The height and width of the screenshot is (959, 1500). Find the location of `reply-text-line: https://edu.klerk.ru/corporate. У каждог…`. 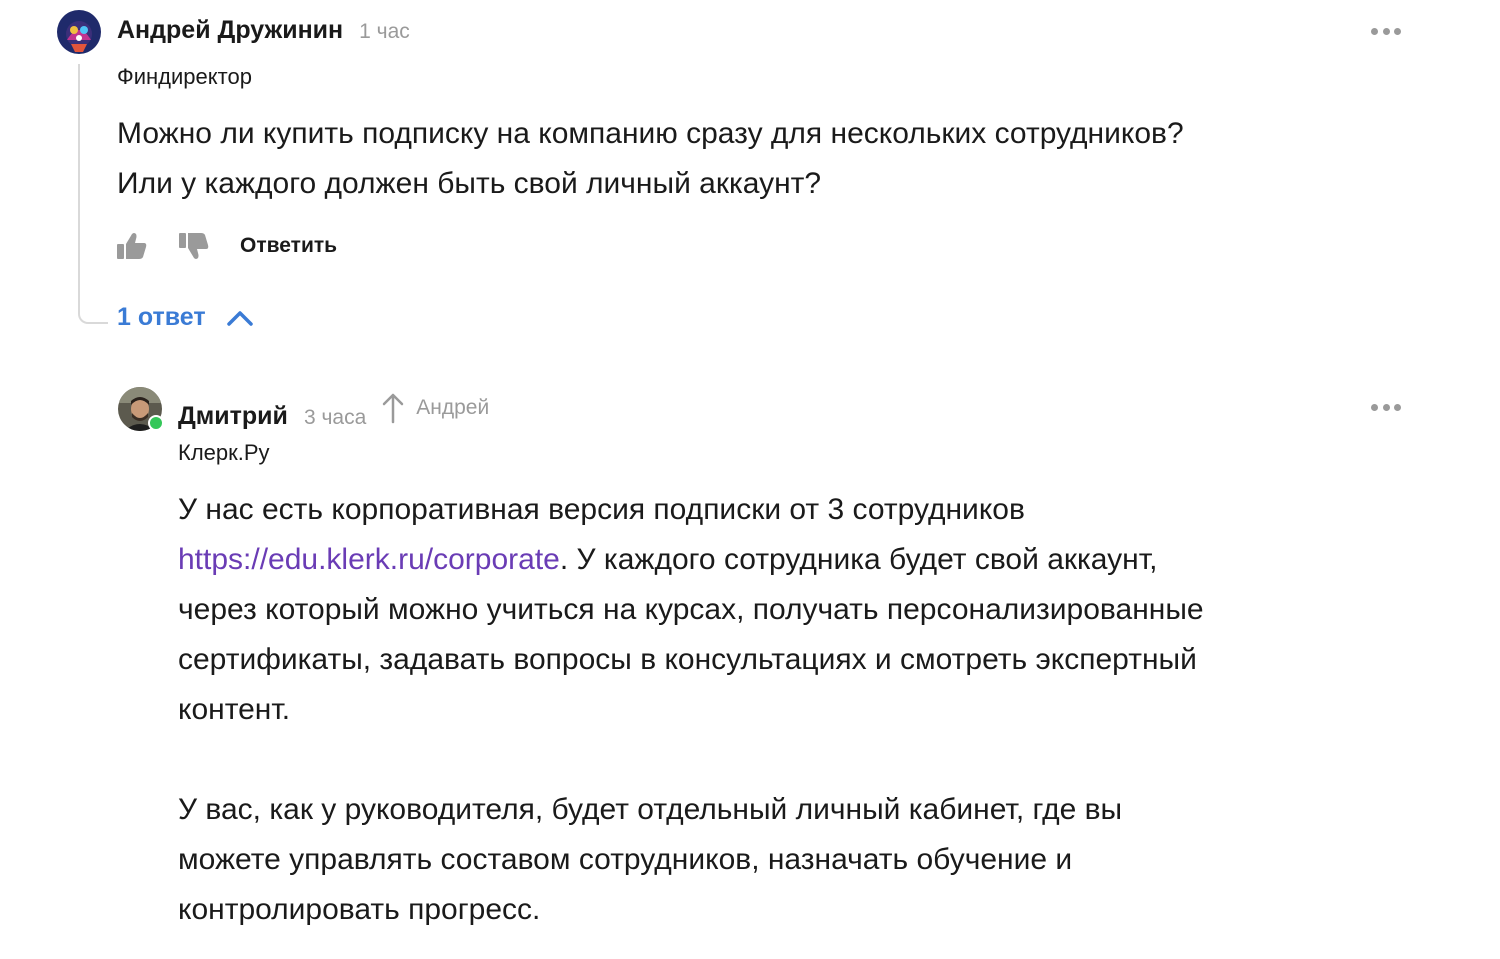

reply-text-line: https://edu.klerk.ru/corporate. У каждог… is located at coordinates (691, 560).